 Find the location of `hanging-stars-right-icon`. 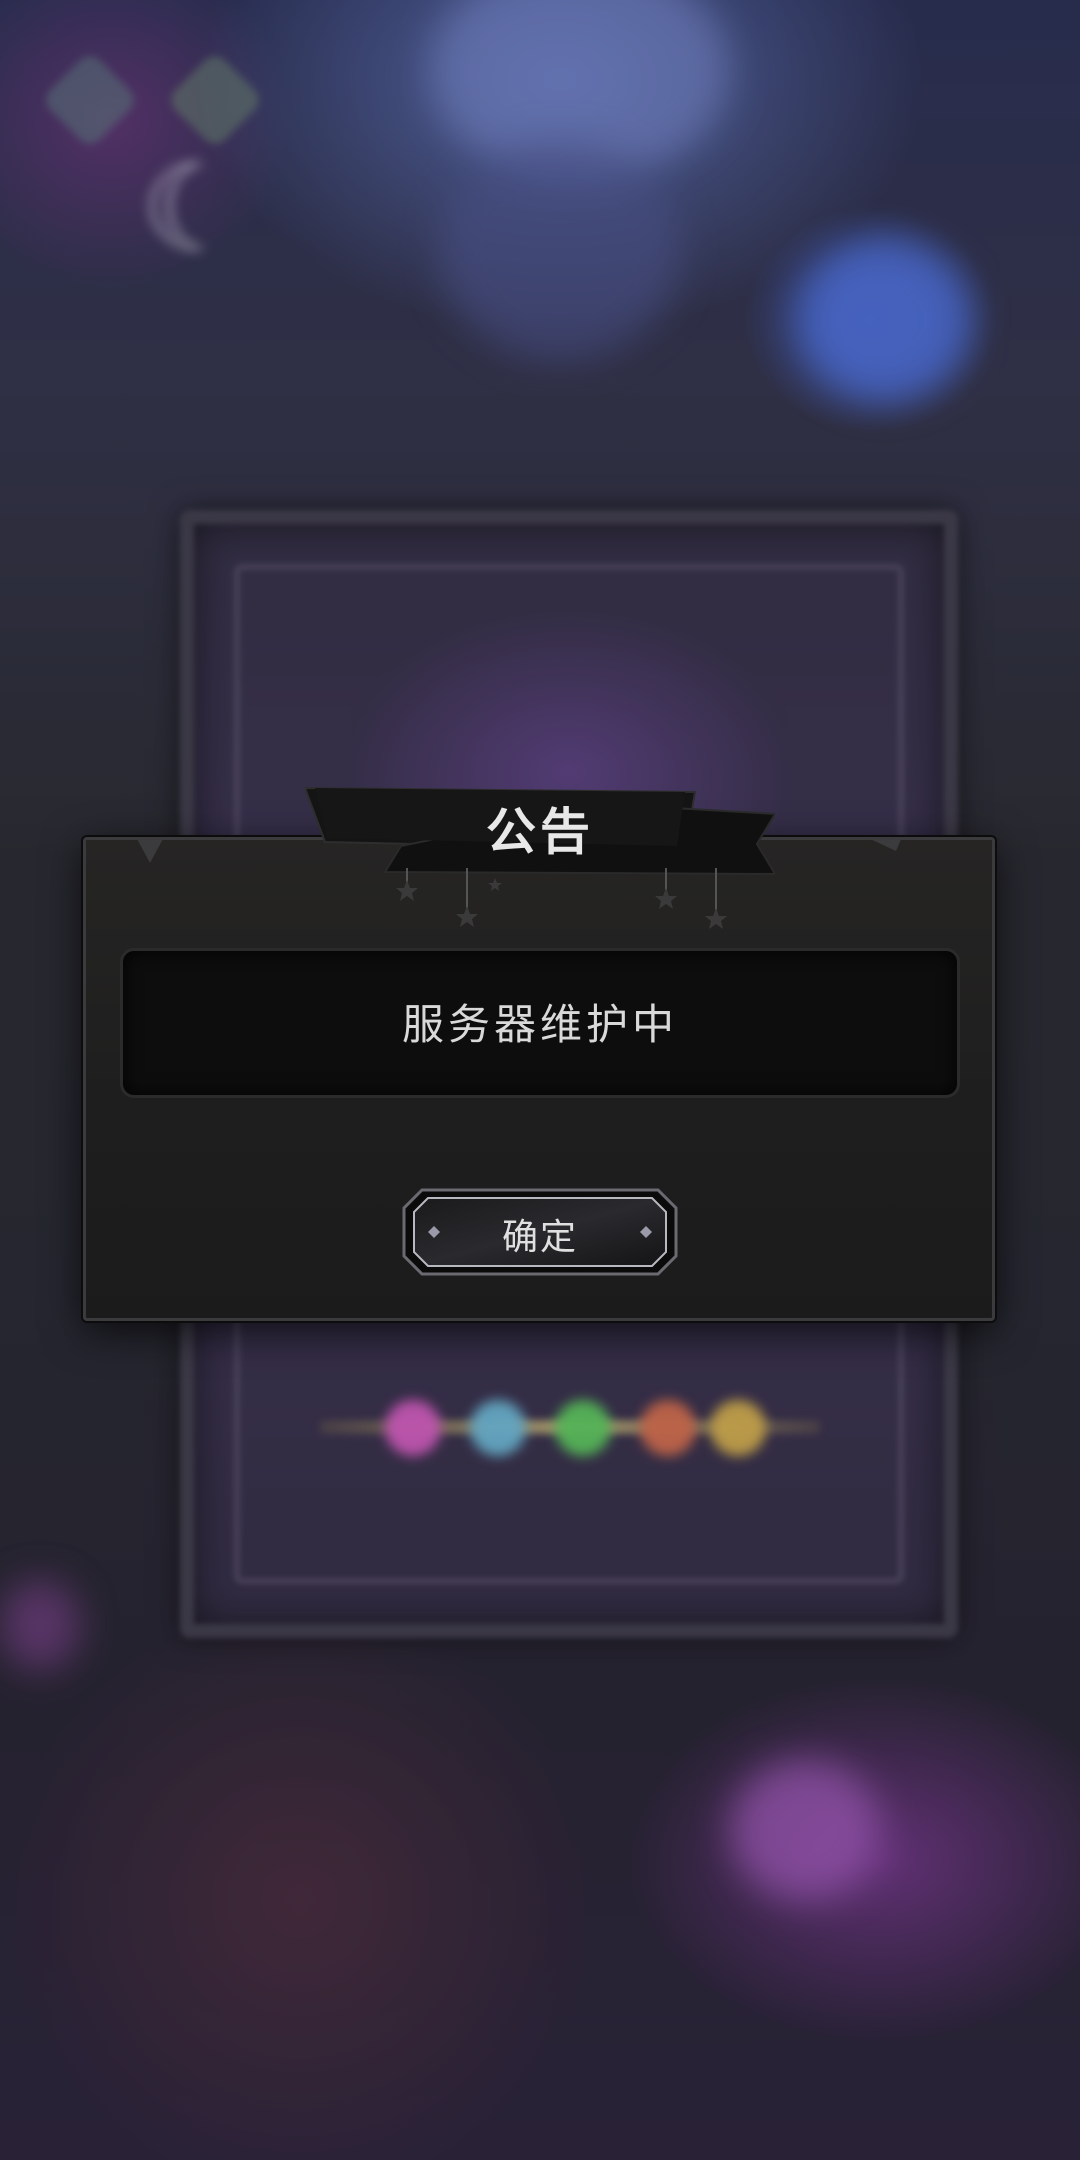

hanging-stars-right-icon is located at coordinates (691, 898).